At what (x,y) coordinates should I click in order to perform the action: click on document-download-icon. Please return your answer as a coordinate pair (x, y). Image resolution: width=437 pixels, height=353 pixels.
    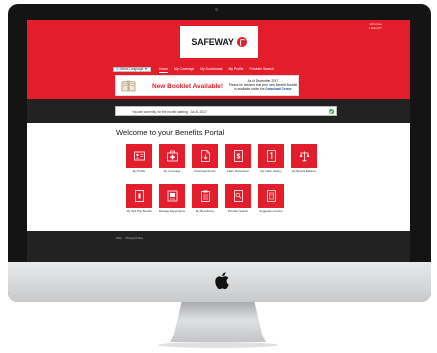
    Looking at the image, I should click on (205, 156).